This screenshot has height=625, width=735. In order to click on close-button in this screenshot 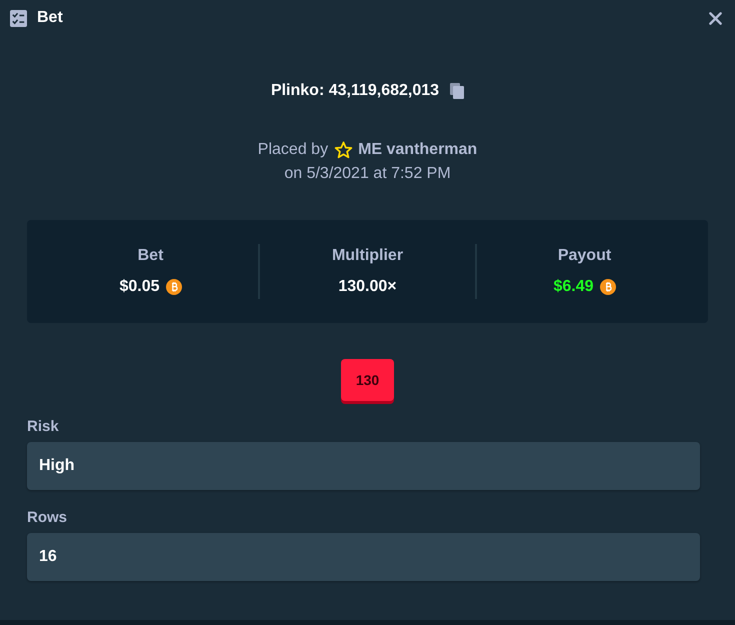, I will do `click(715, 18)`.